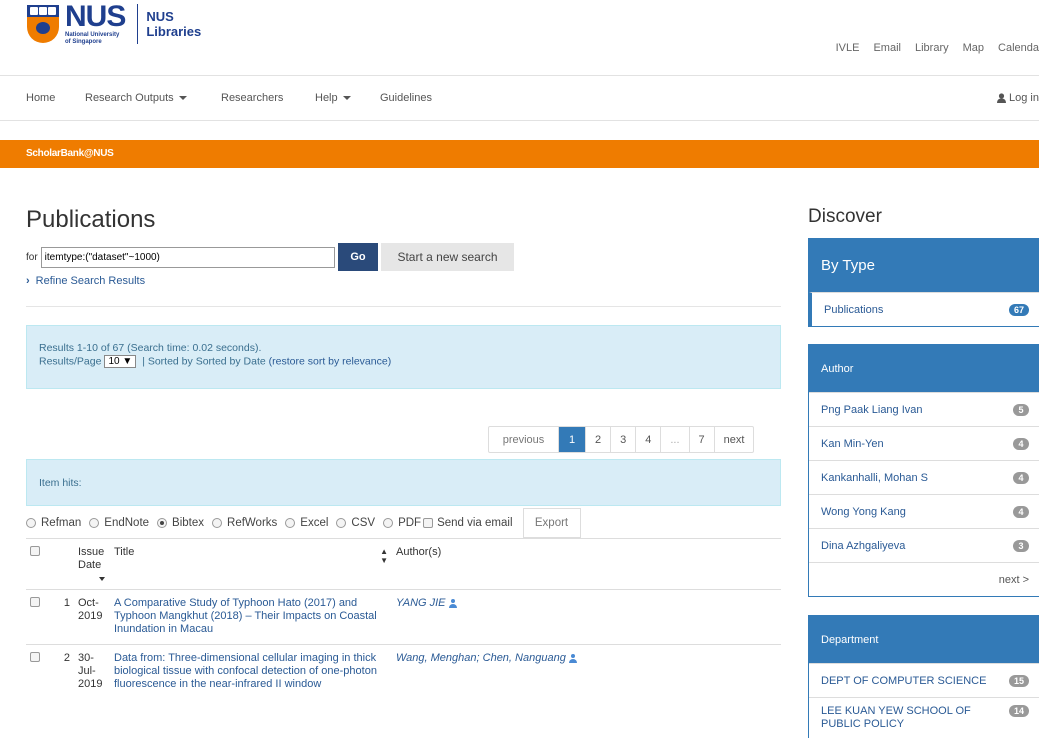 Image resolution: width=1039 pixels, height=738 pixels. Describe the element at coordinates (92, 671) in the screenshot. I see `row-issue-date: 30-Jul-2019` at that location.